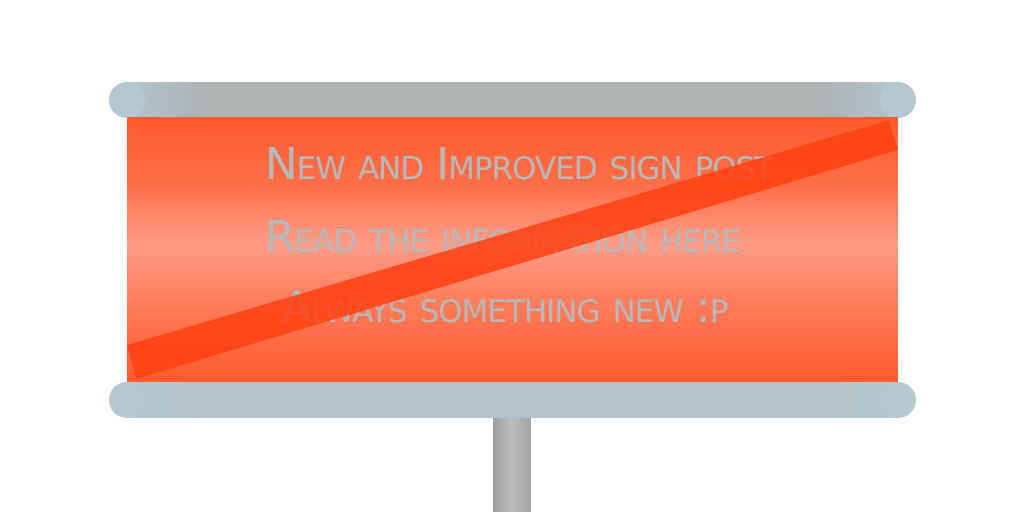 Image resolution: width=1024 pixels, height=512 pixels. What do you see at coordinates (512, 461) in the screenshot?
I see `sign-pole` at bounding box center [512, 461].